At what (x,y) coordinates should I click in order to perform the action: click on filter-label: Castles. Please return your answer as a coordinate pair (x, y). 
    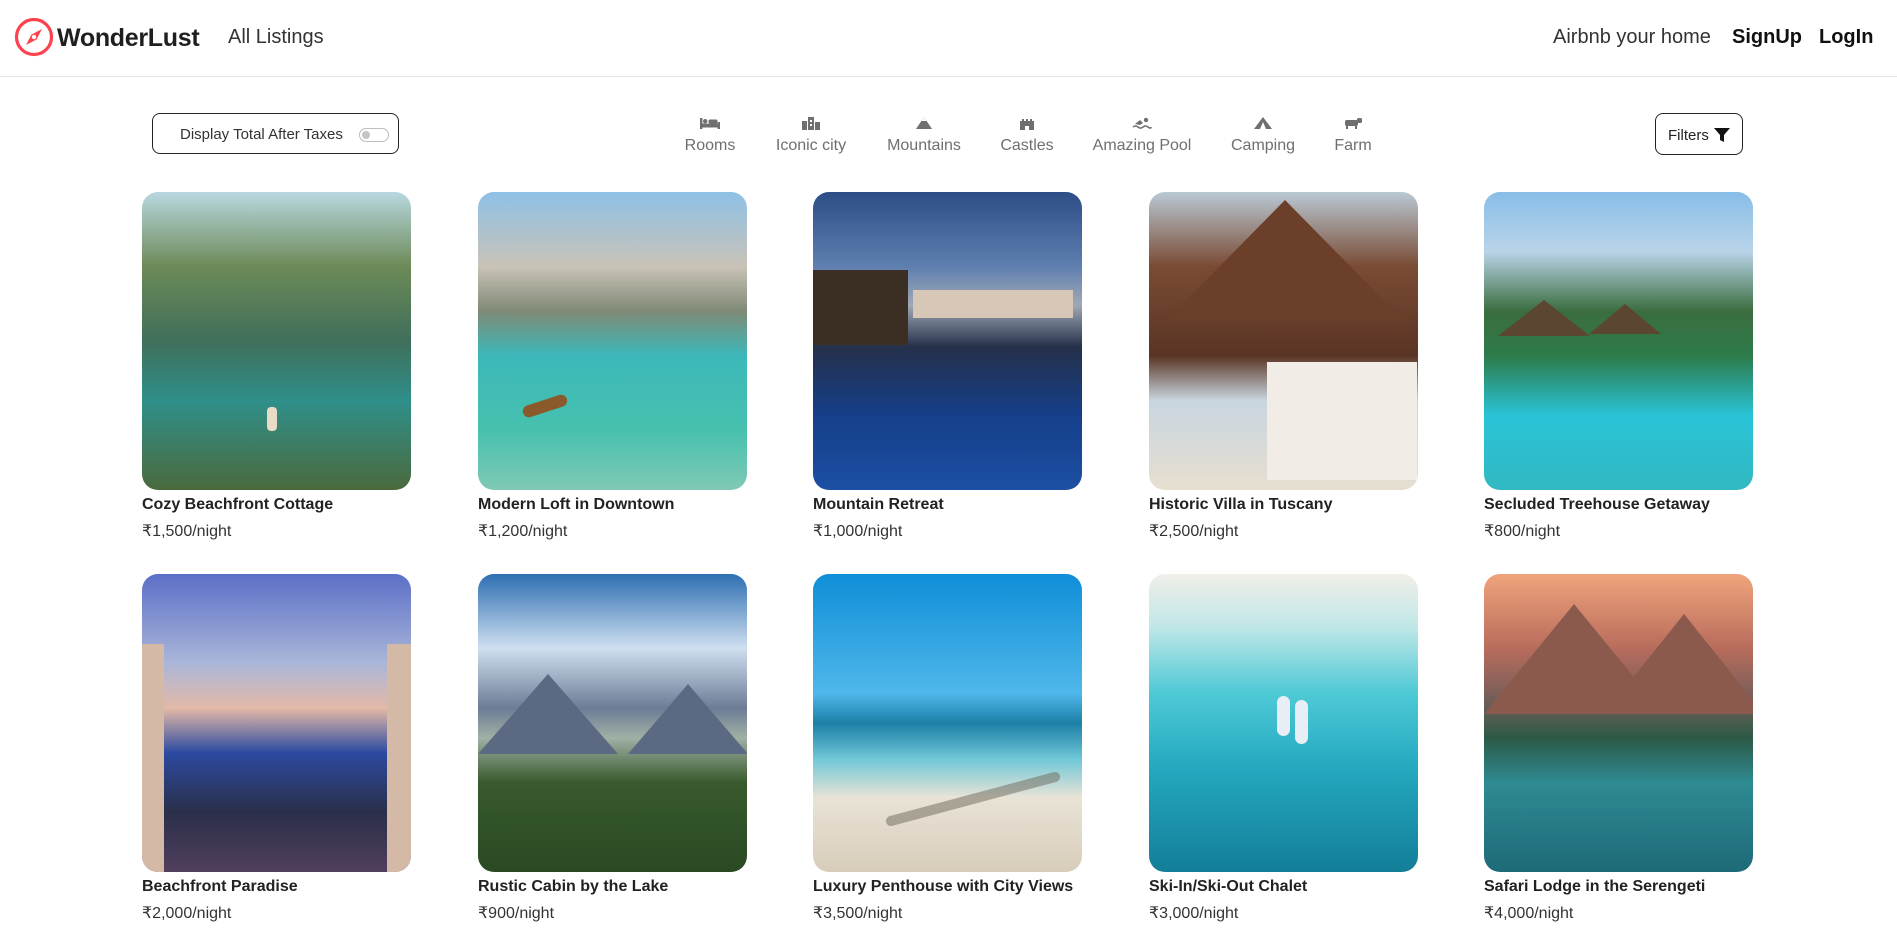
    Looking at the image, I should click on (1027, 145).